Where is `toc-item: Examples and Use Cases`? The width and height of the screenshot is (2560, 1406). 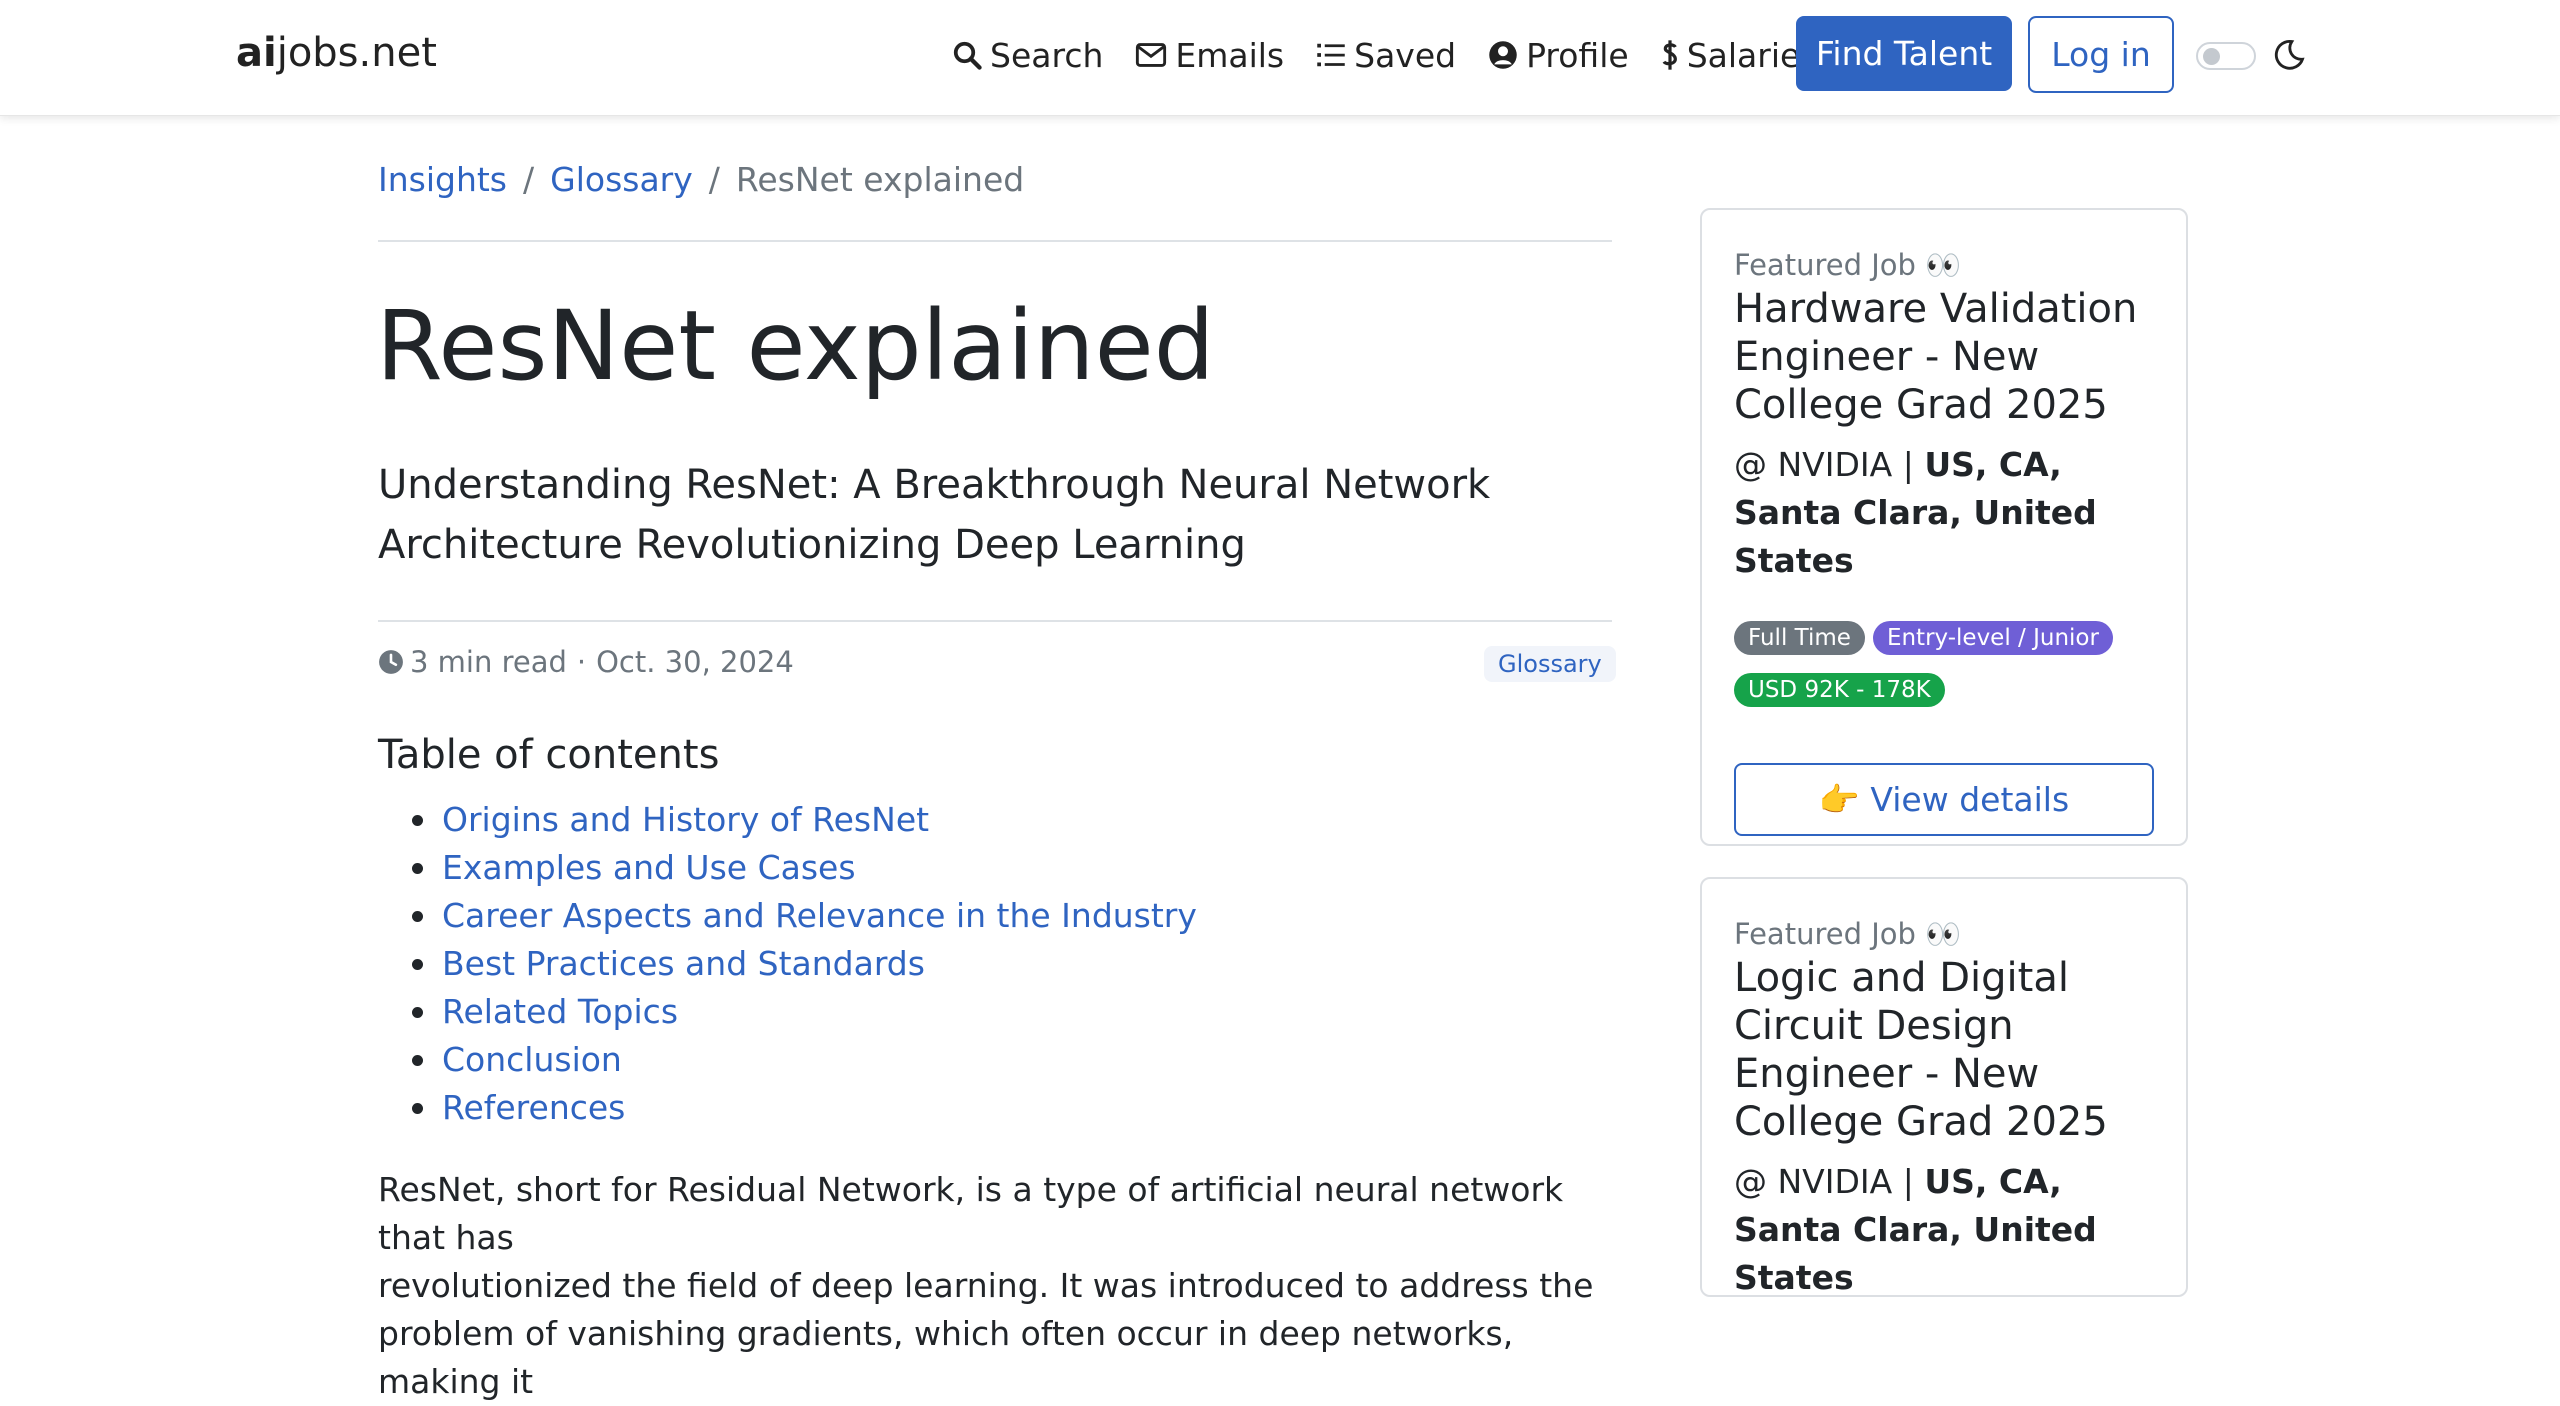
toc-item: Examples and Use Cases is located at coordinates (787, 868).